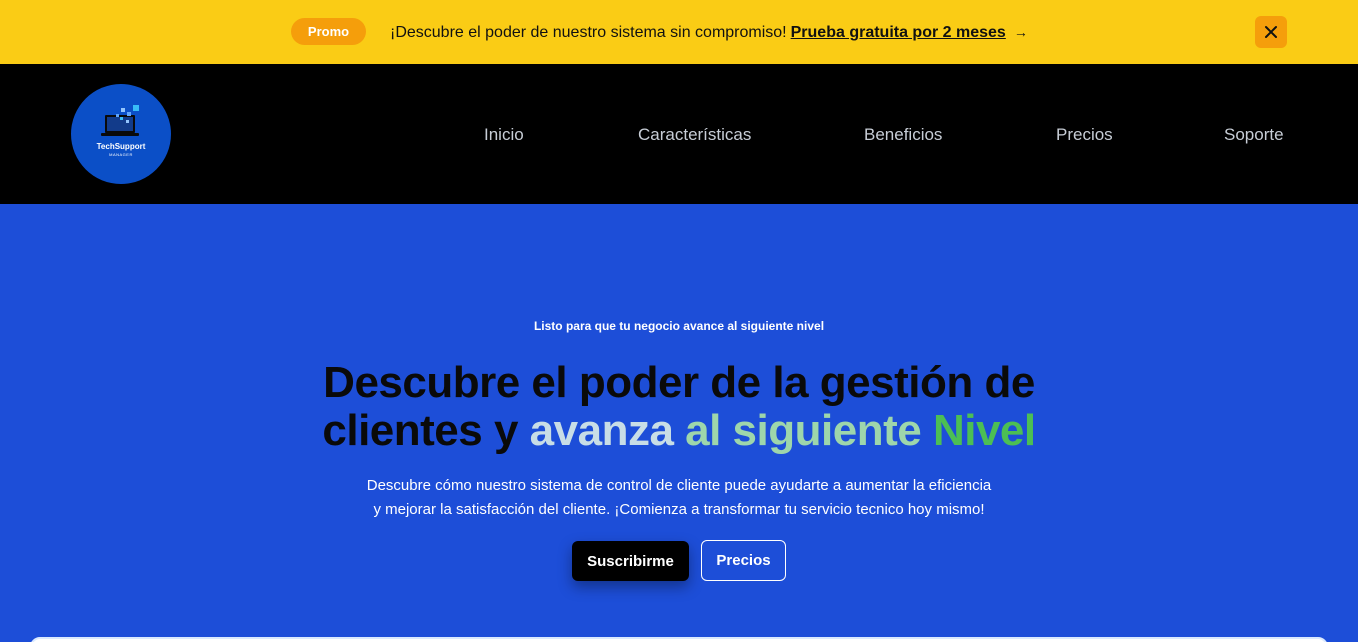  Describe the element at coordinates (679, 639) in the screenshot. I see `preview-card` at that location.